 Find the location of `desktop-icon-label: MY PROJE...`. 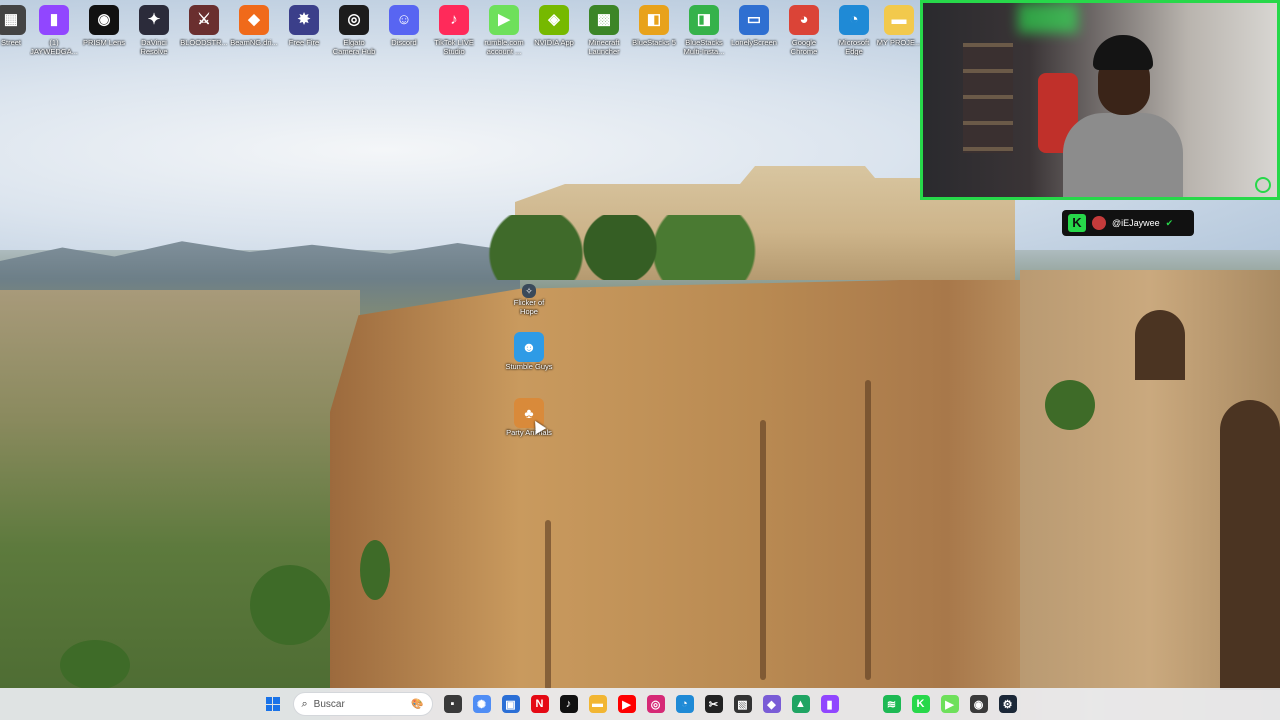

desktop-icon-label: MY PROJE... is located at coordinates (899, 42).